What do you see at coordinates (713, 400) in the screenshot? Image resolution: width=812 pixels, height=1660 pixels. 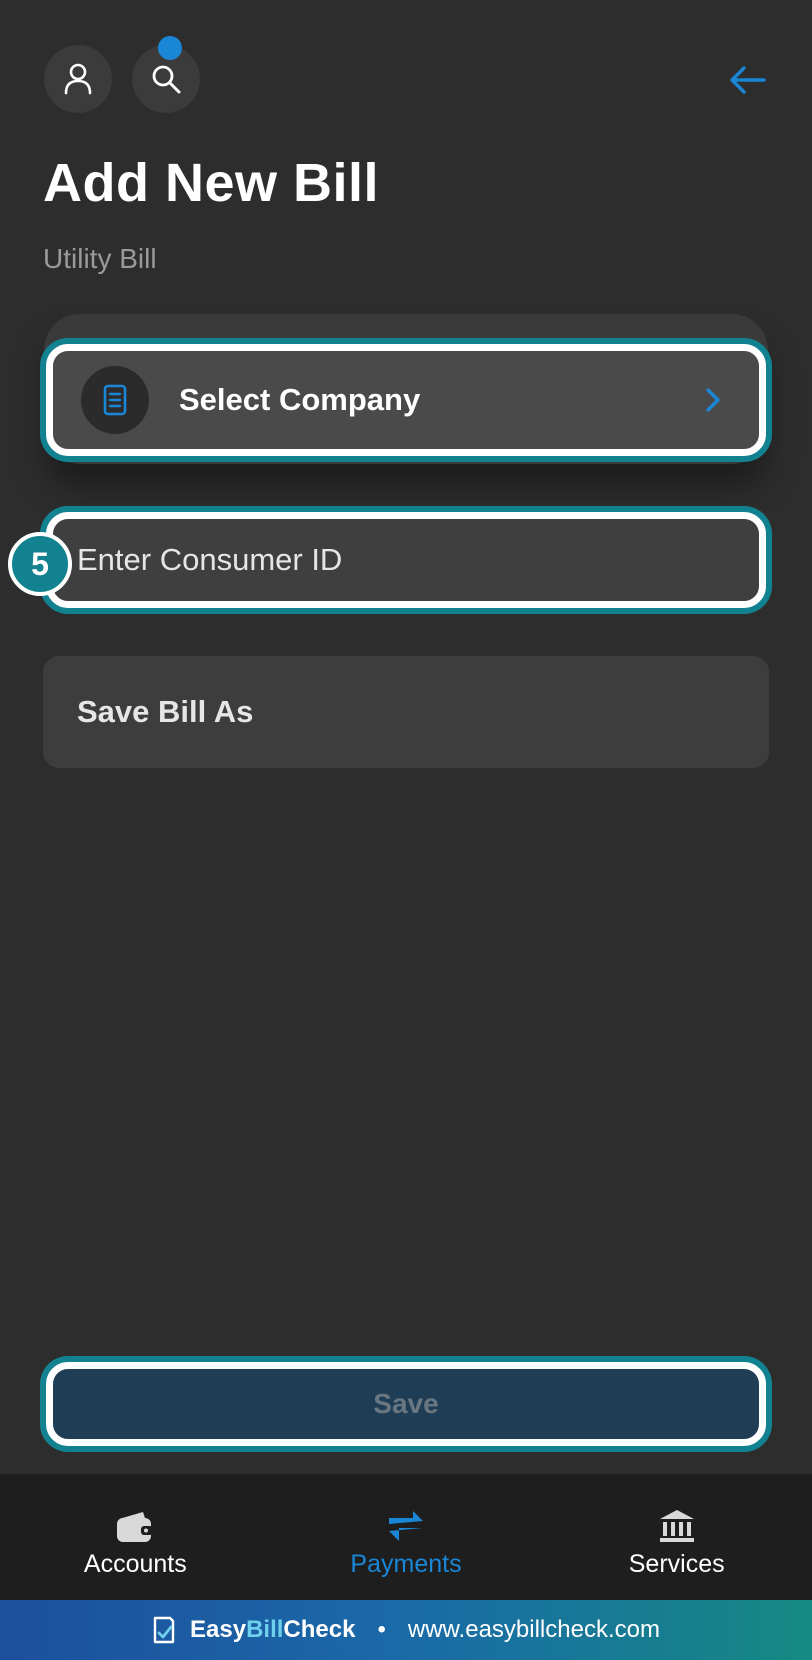 I see `chevron-right-icon` at bounding box center [713, 400].